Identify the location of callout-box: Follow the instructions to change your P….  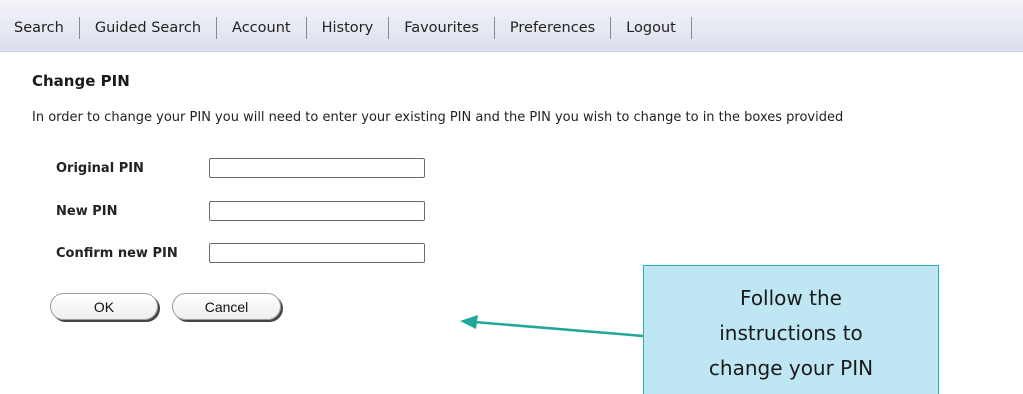
(791, 329).